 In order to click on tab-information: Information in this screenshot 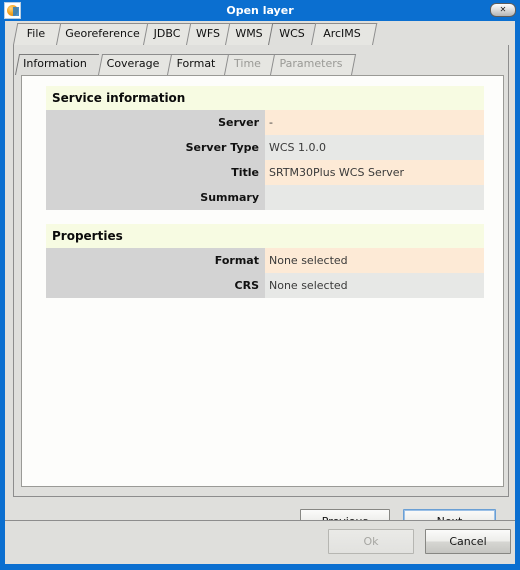, I will do `click(57, 64)`.